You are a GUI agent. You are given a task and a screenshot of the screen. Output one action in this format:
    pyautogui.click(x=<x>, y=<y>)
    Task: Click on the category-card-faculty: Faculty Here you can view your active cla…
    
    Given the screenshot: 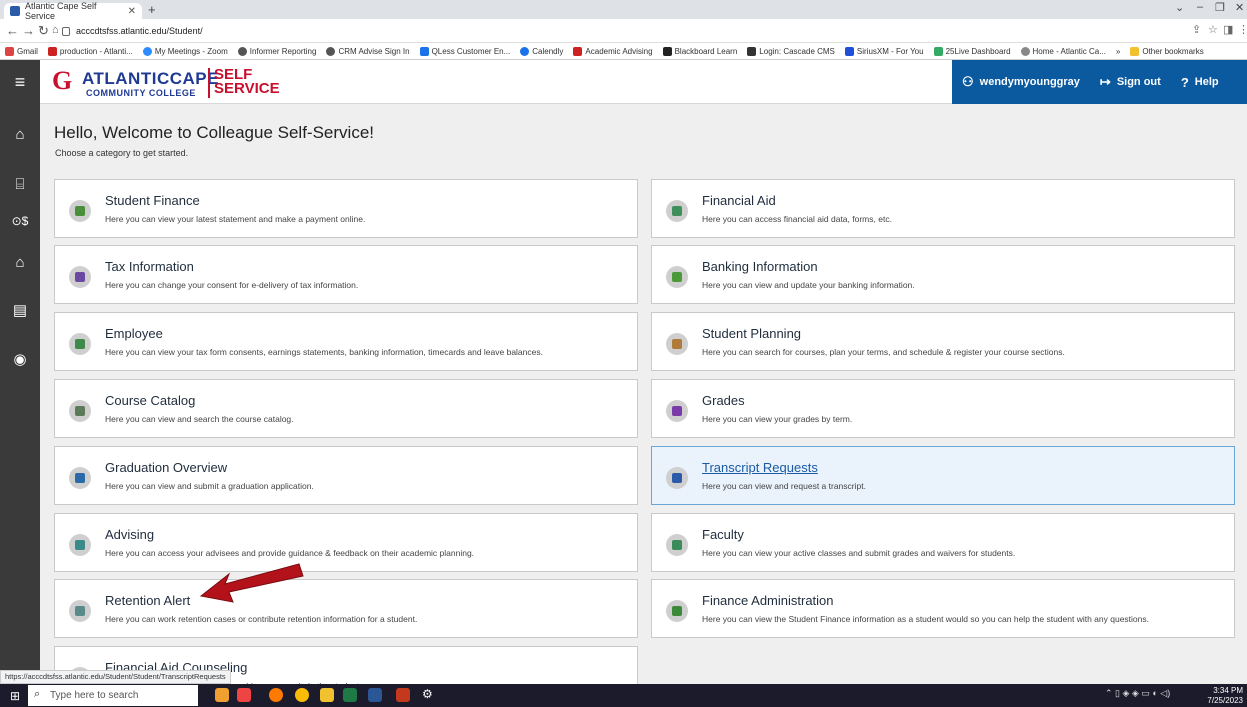 What is the action you would take?
    pyautogui.click(x=943, y=542)
    